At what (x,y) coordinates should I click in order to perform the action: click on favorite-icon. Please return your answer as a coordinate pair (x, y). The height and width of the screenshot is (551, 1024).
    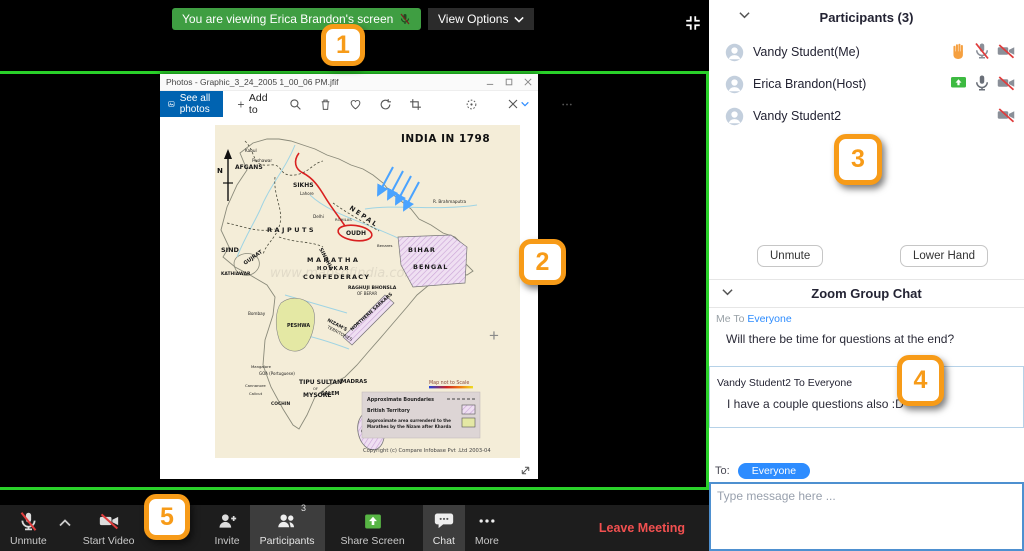
    Looking at the image, I should click on (355, 104).